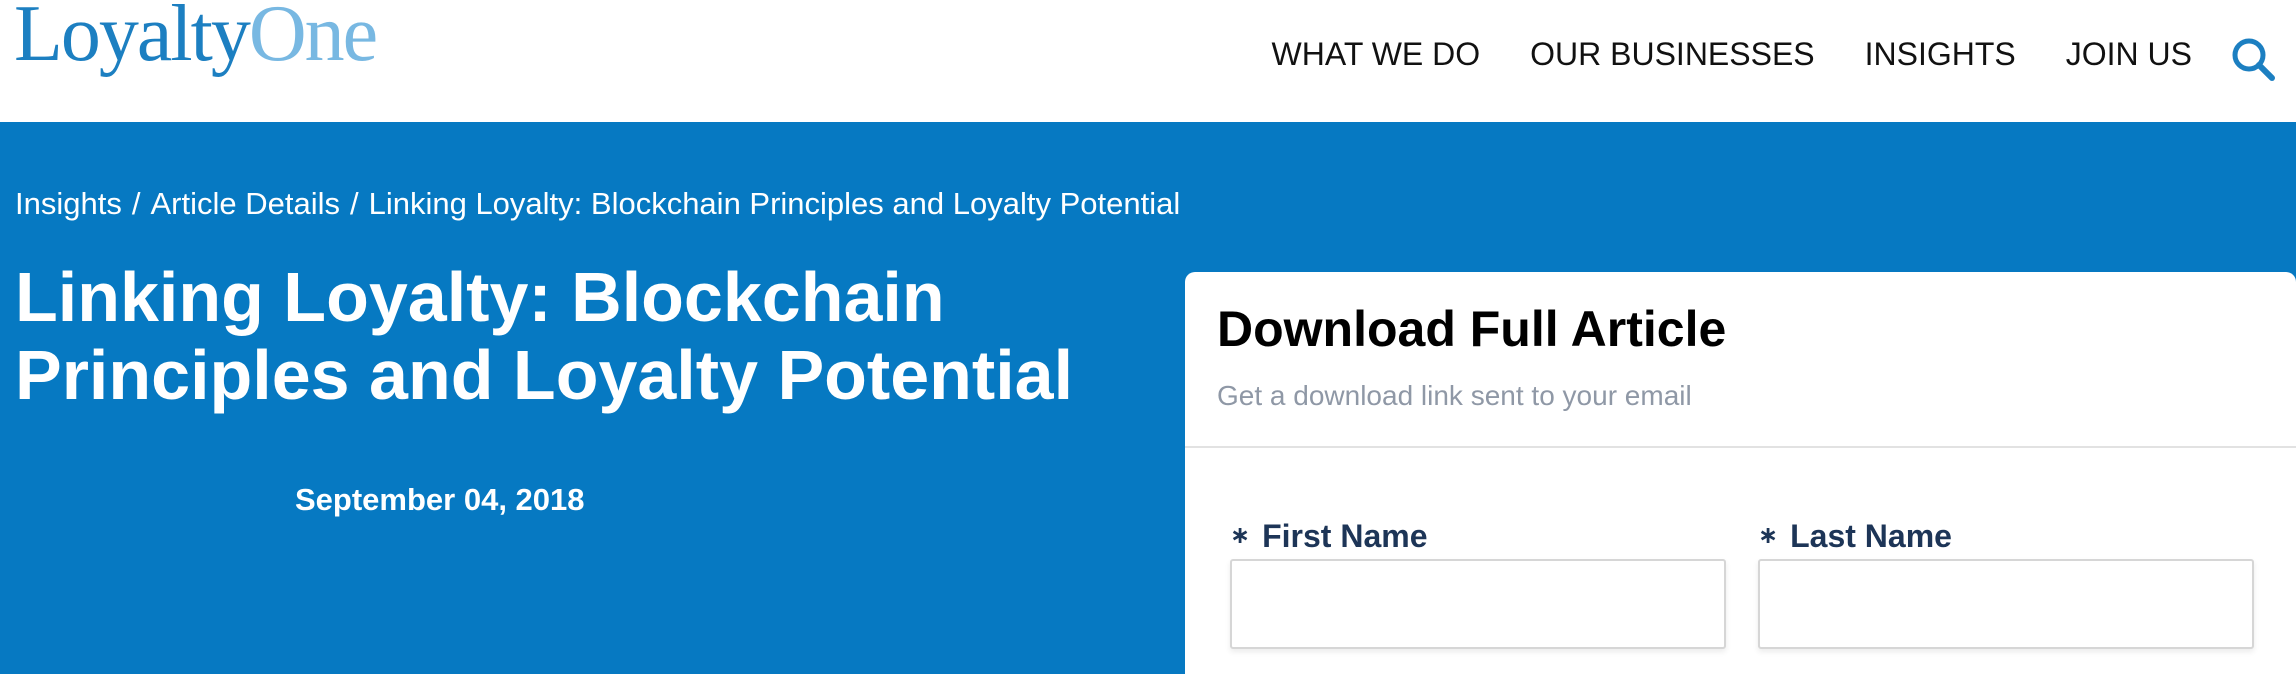 Image resolution: width=2296 pixels, height=674 pixels. What do you see at coordinates (245, 203) in the screenshot?
I see `breadcrumb-item-article-details: Article Details` at bounding box center [245, 203].